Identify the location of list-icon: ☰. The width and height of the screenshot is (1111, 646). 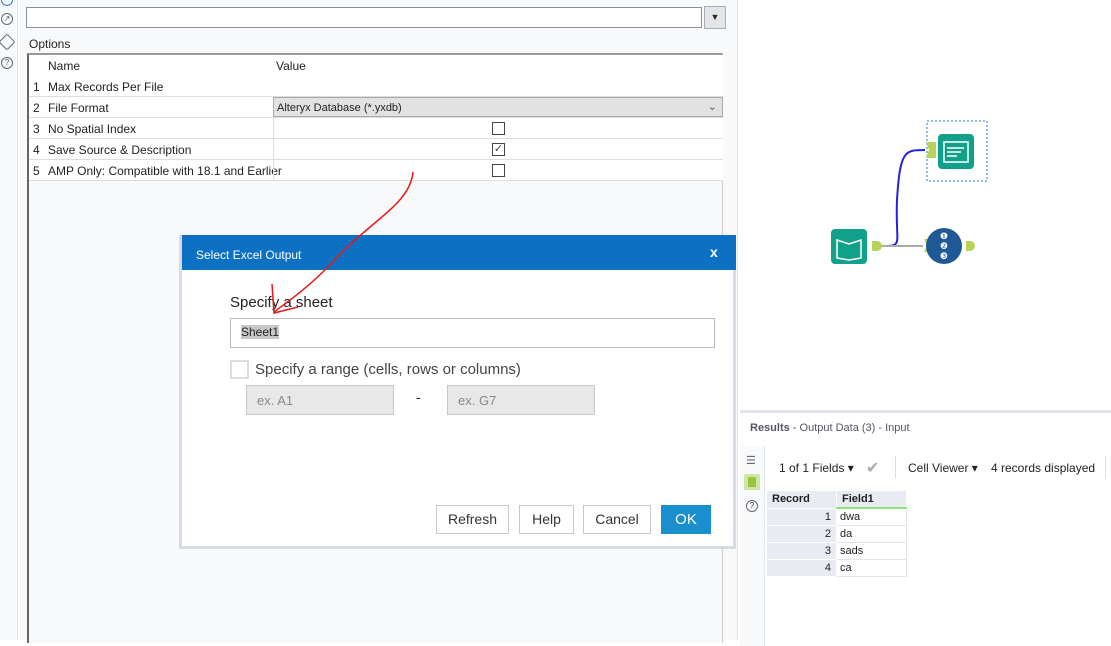
(751, 460).